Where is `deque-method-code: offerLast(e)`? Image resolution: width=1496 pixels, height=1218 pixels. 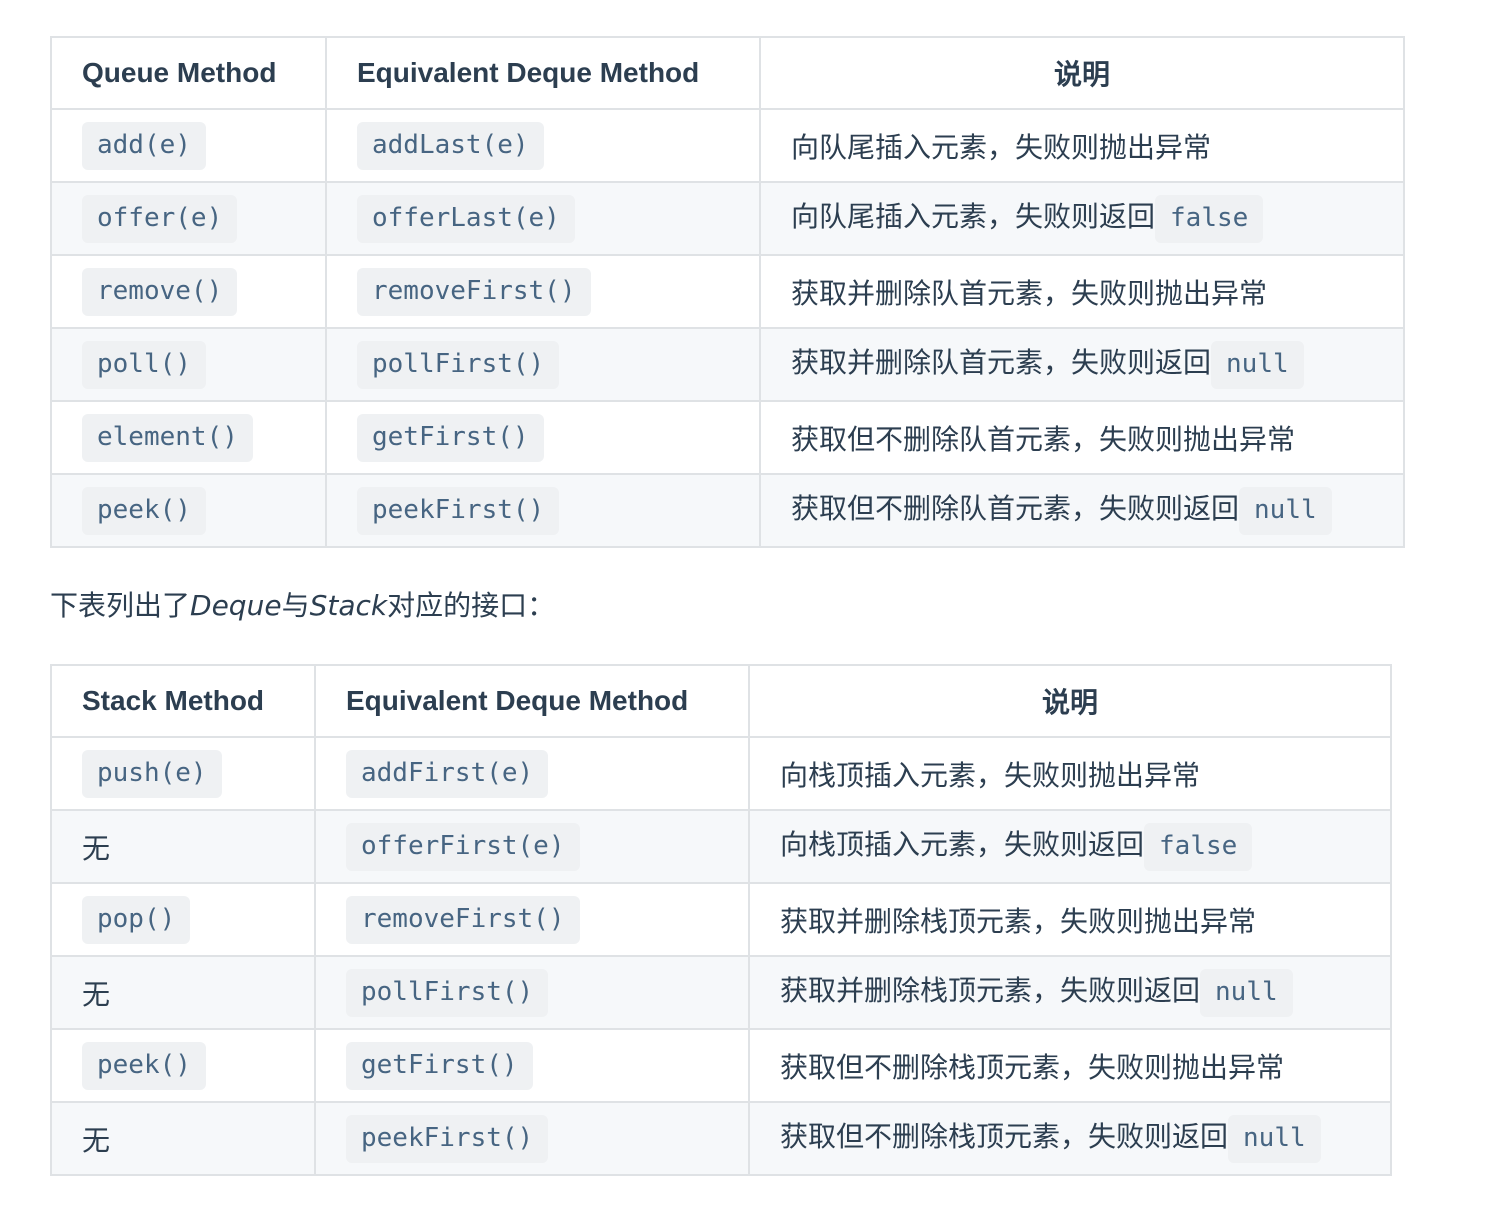
deque-method-code: offerLast(e) is located at coordinates (466, 218).